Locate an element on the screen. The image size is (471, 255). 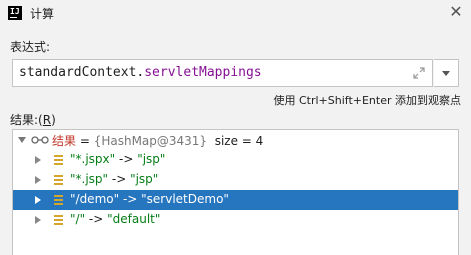
entry-label: "/" -> "default" is located at coordinates (115, 219).